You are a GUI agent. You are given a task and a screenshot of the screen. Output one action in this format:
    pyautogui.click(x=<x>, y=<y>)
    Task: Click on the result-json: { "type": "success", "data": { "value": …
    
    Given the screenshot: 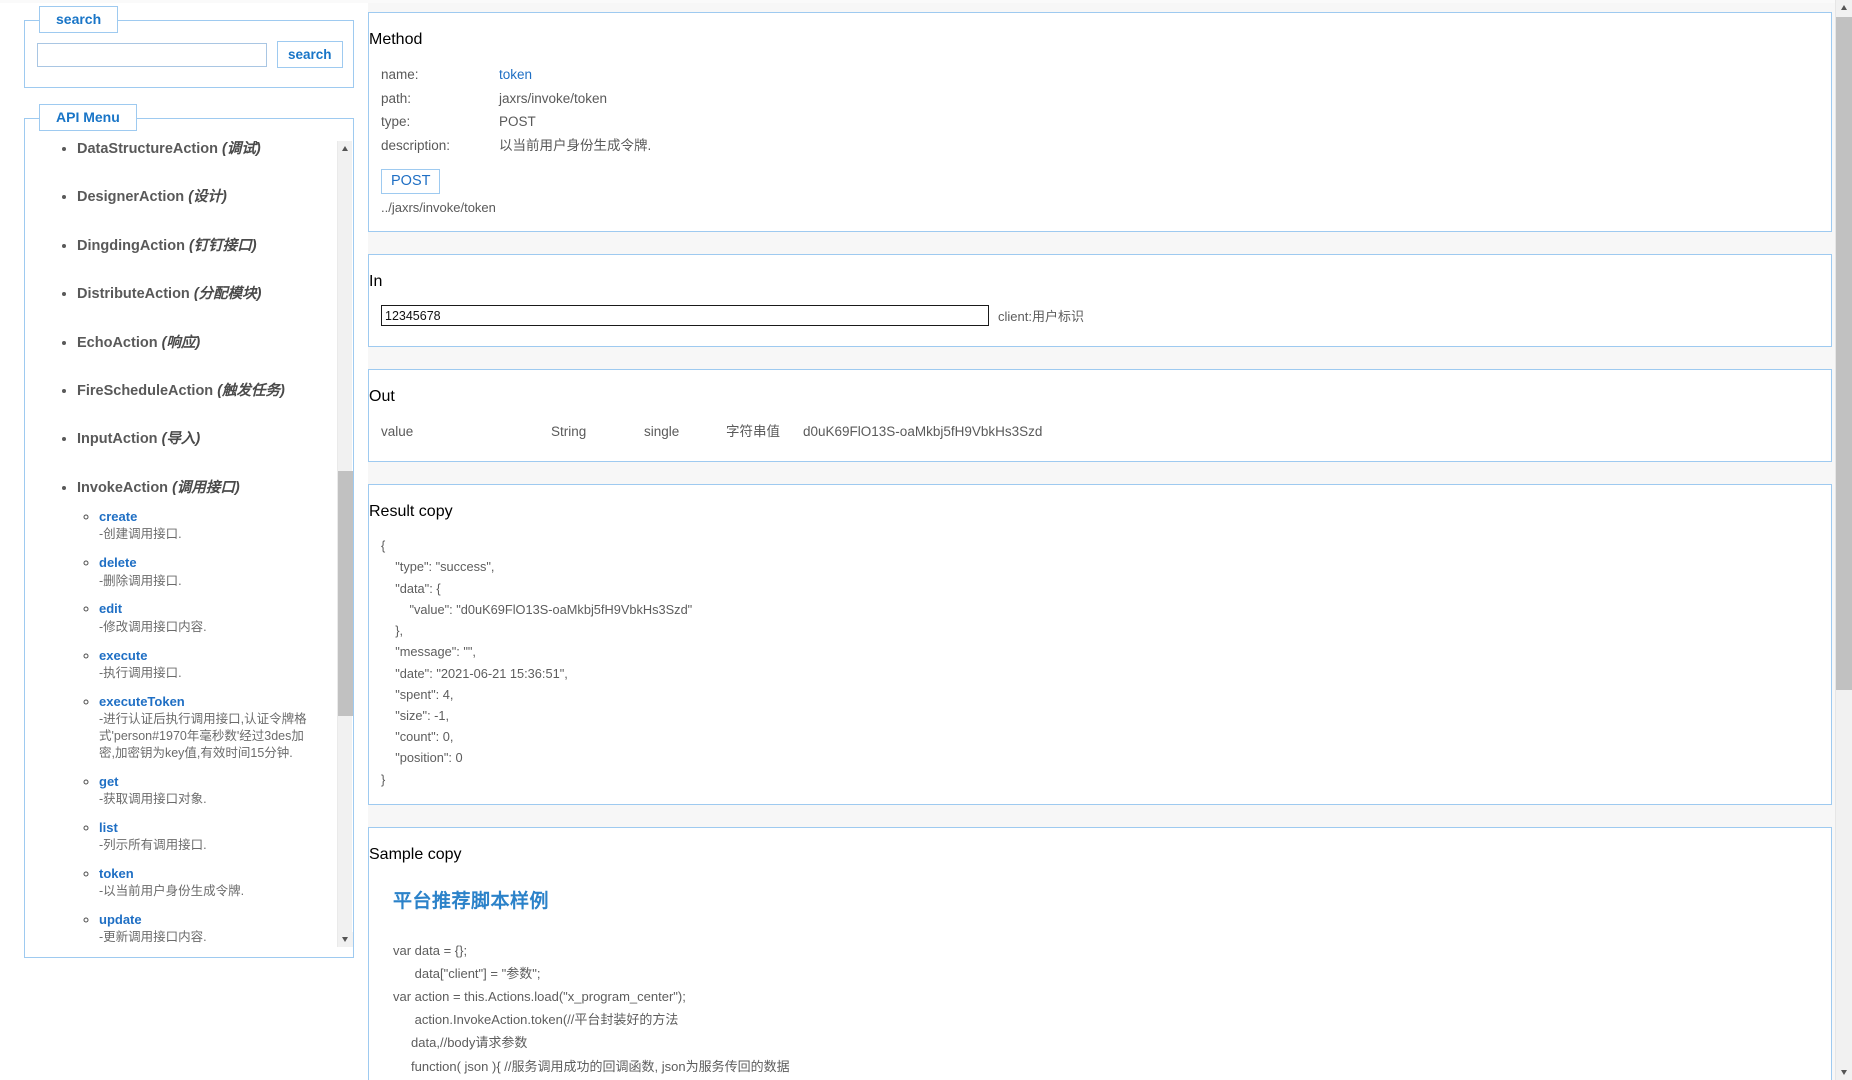 What is the action you would take?
    pyautogui.click(x=537, y=662)
    